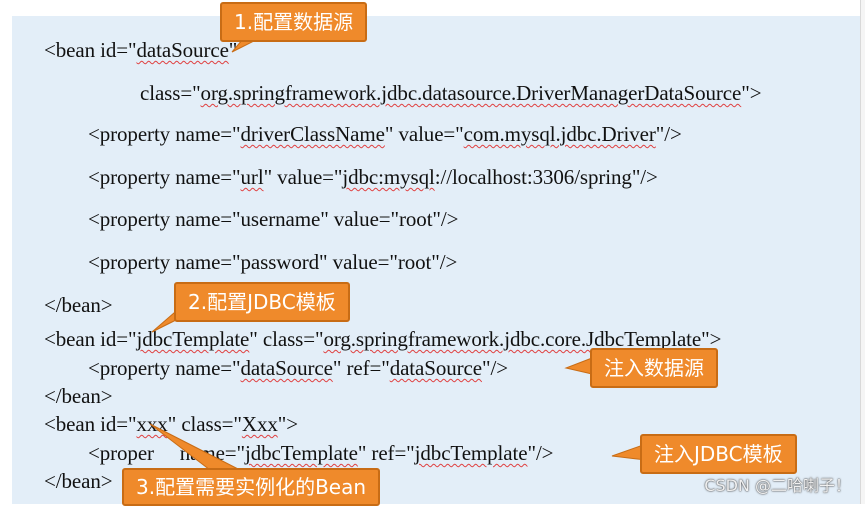 Image resolution: width=865 pixels, height=506 pixels. What do you see at coordinates (294, 22) in the screenshot?
I see `callout-configure-datasource: 1.配置数据源` at bounding box center [294, 22].